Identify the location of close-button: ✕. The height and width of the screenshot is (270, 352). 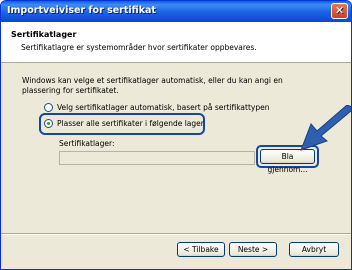
(339, 11).